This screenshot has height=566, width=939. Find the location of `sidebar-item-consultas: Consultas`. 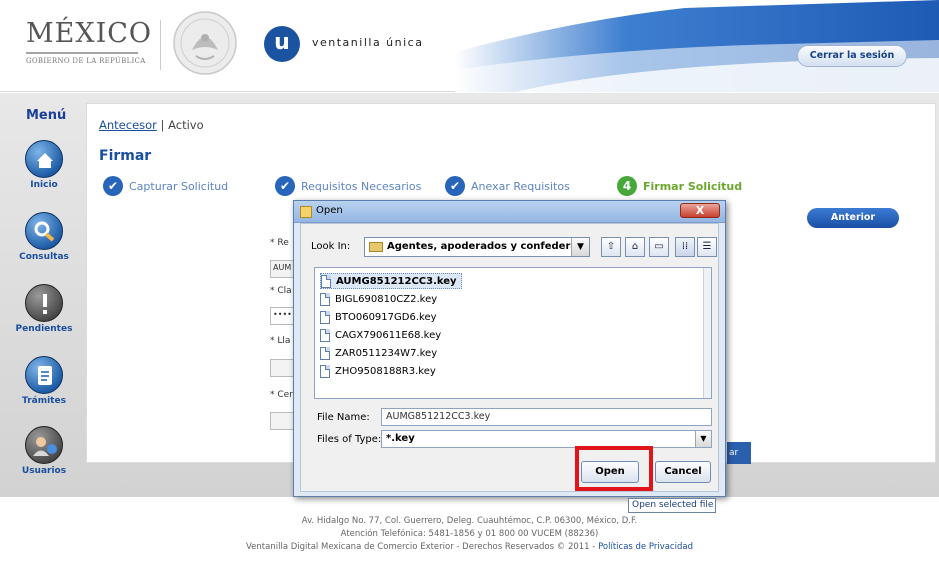

sidebar-item-consultas: Consultas is located at coordinates (44, 237).